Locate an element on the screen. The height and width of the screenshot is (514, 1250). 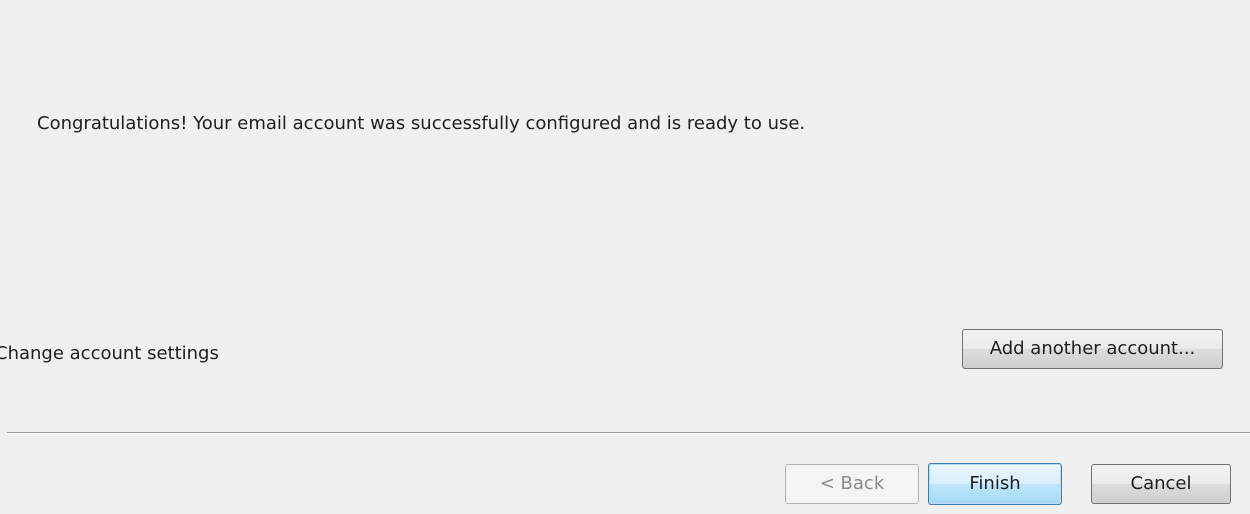
finish-button: Finish is located at coordinates (995, 484).